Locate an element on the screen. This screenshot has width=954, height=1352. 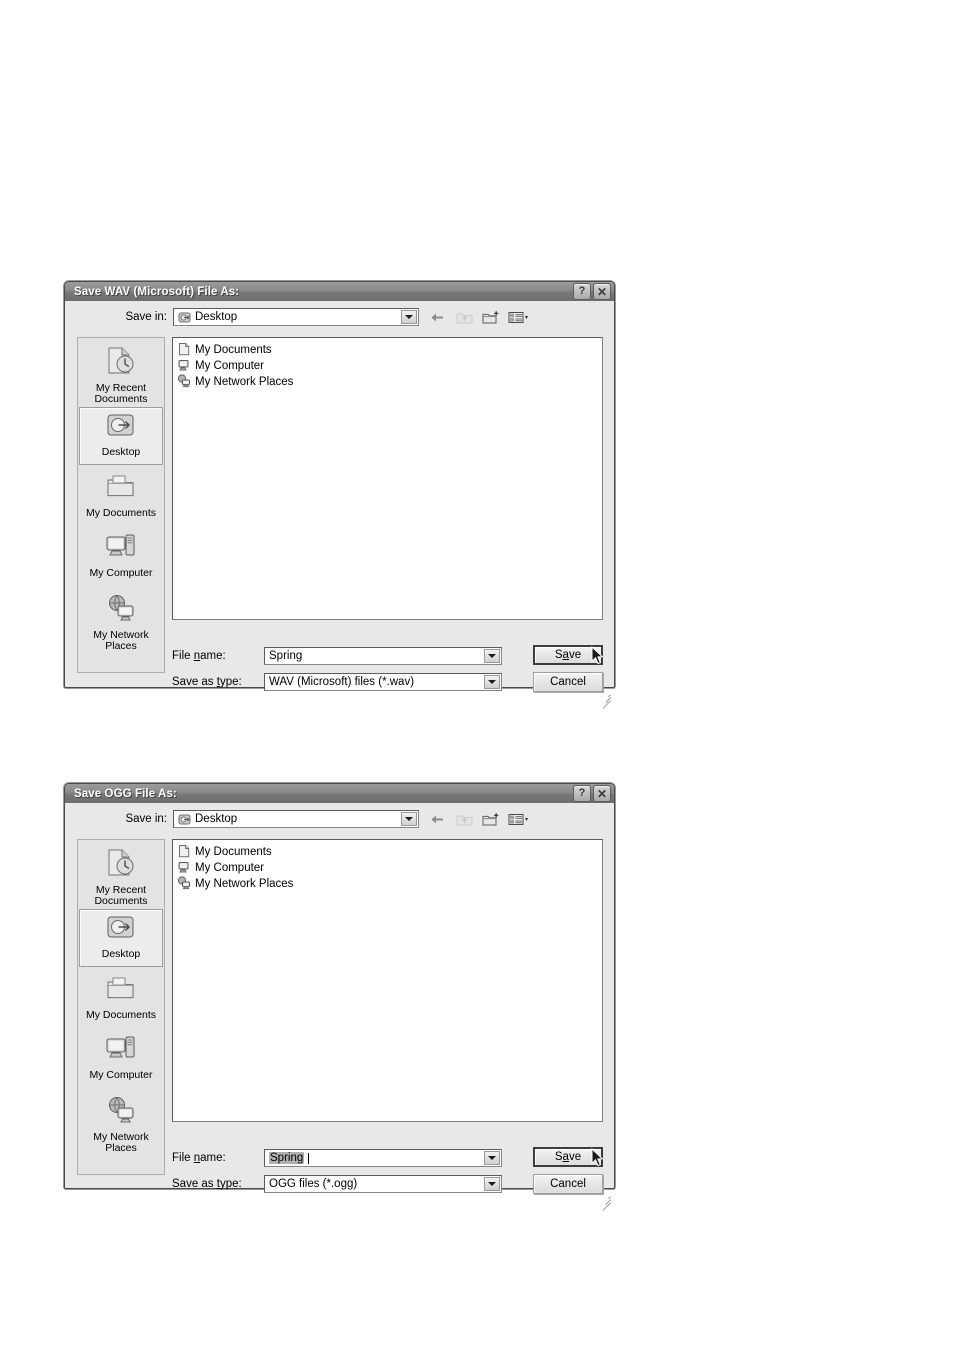
save-as-type-value: OGG files (*.ogg) is located at coordinates (313, 1184).